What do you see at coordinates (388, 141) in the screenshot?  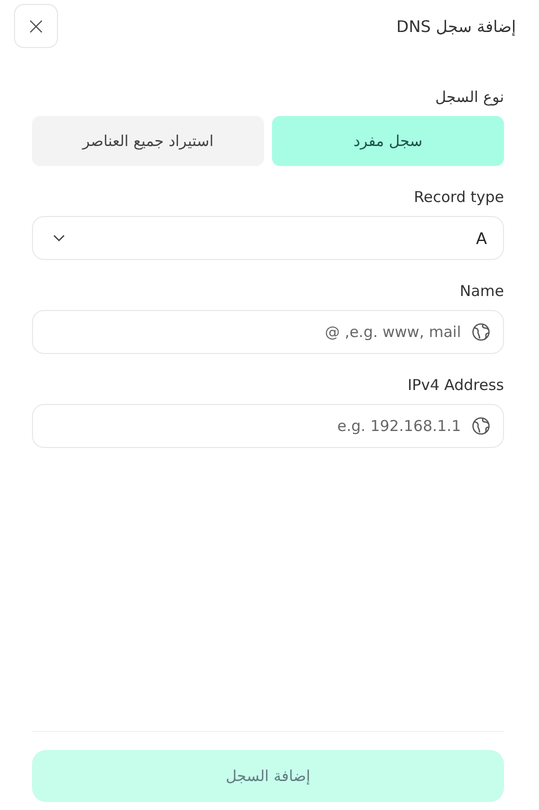 I see `tab: سجل مفرد` at bounding box center [388, 141].